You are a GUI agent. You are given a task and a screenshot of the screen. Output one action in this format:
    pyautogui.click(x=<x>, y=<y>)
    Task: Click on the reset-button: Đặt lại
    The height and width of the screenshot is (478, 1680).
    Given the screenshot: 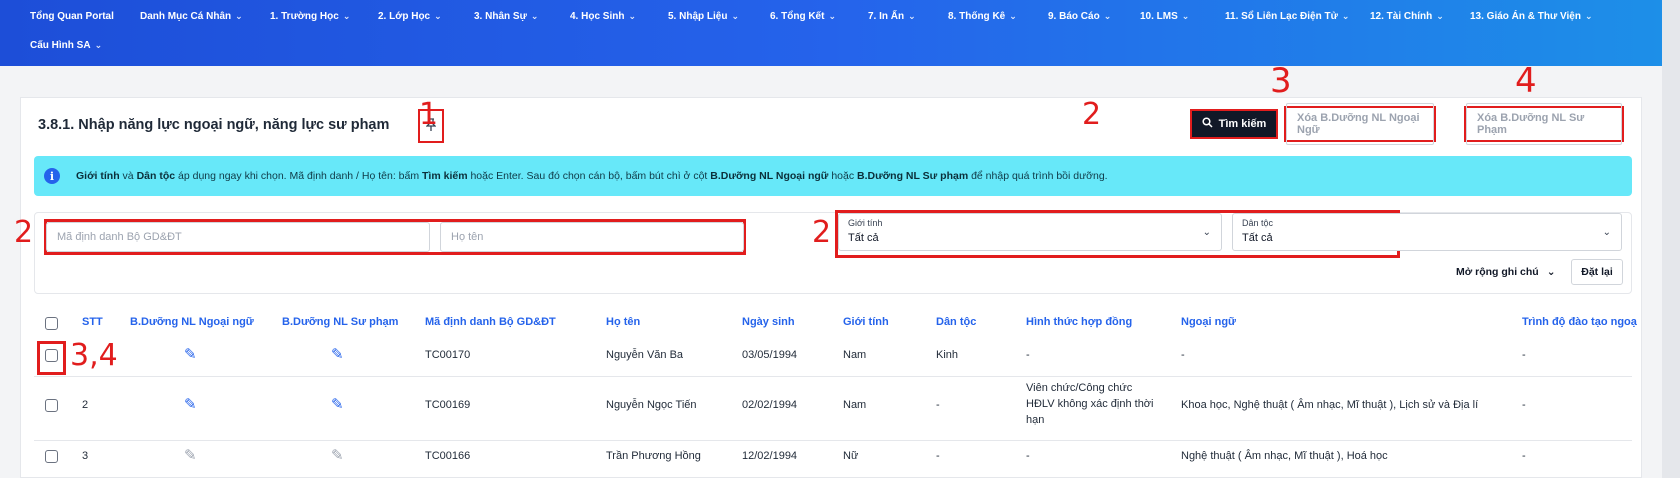 What is the action you would take?
    pyautogui.click(x=1597, y=272)
    